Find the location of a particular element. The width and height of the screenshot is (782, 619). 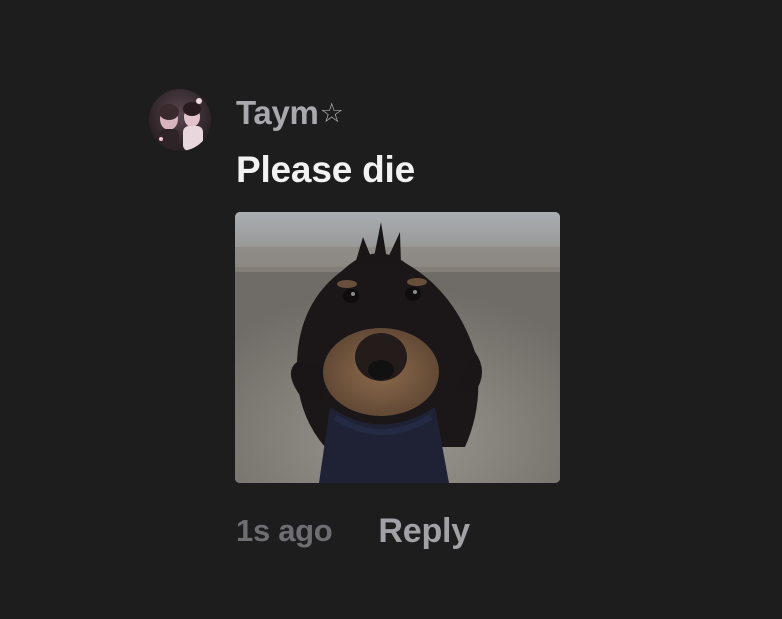

user-avatar-icon is located at coordinates (180, 120).